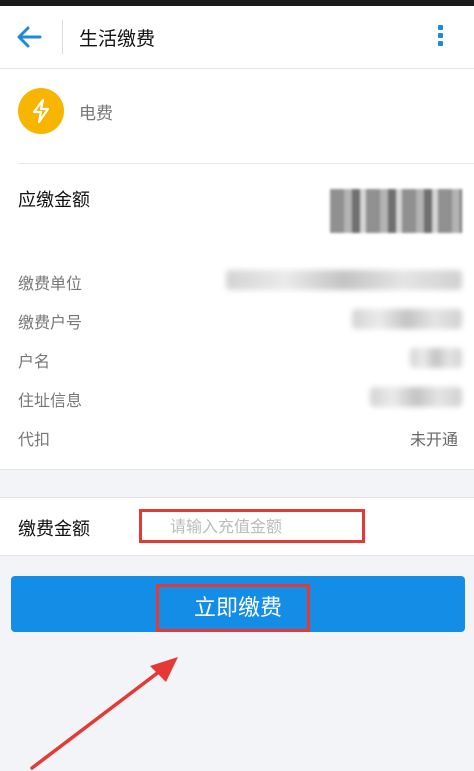 The width and height of the screenshot is (474, 771). I want to click on more-vertical-icon, so click(440, 35).